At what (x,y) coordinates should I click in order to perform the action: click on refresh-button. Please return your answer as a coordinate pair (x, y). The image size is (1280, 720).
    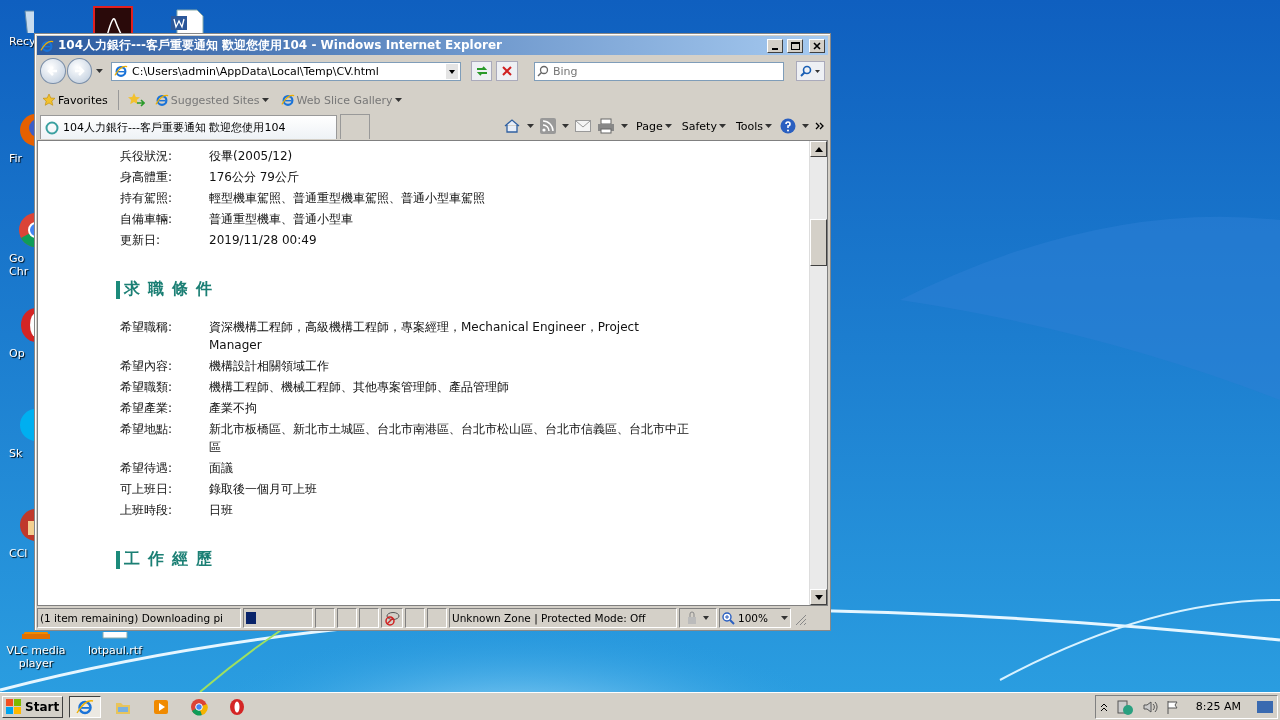
    Looking at the image, I should click on (481, 71).